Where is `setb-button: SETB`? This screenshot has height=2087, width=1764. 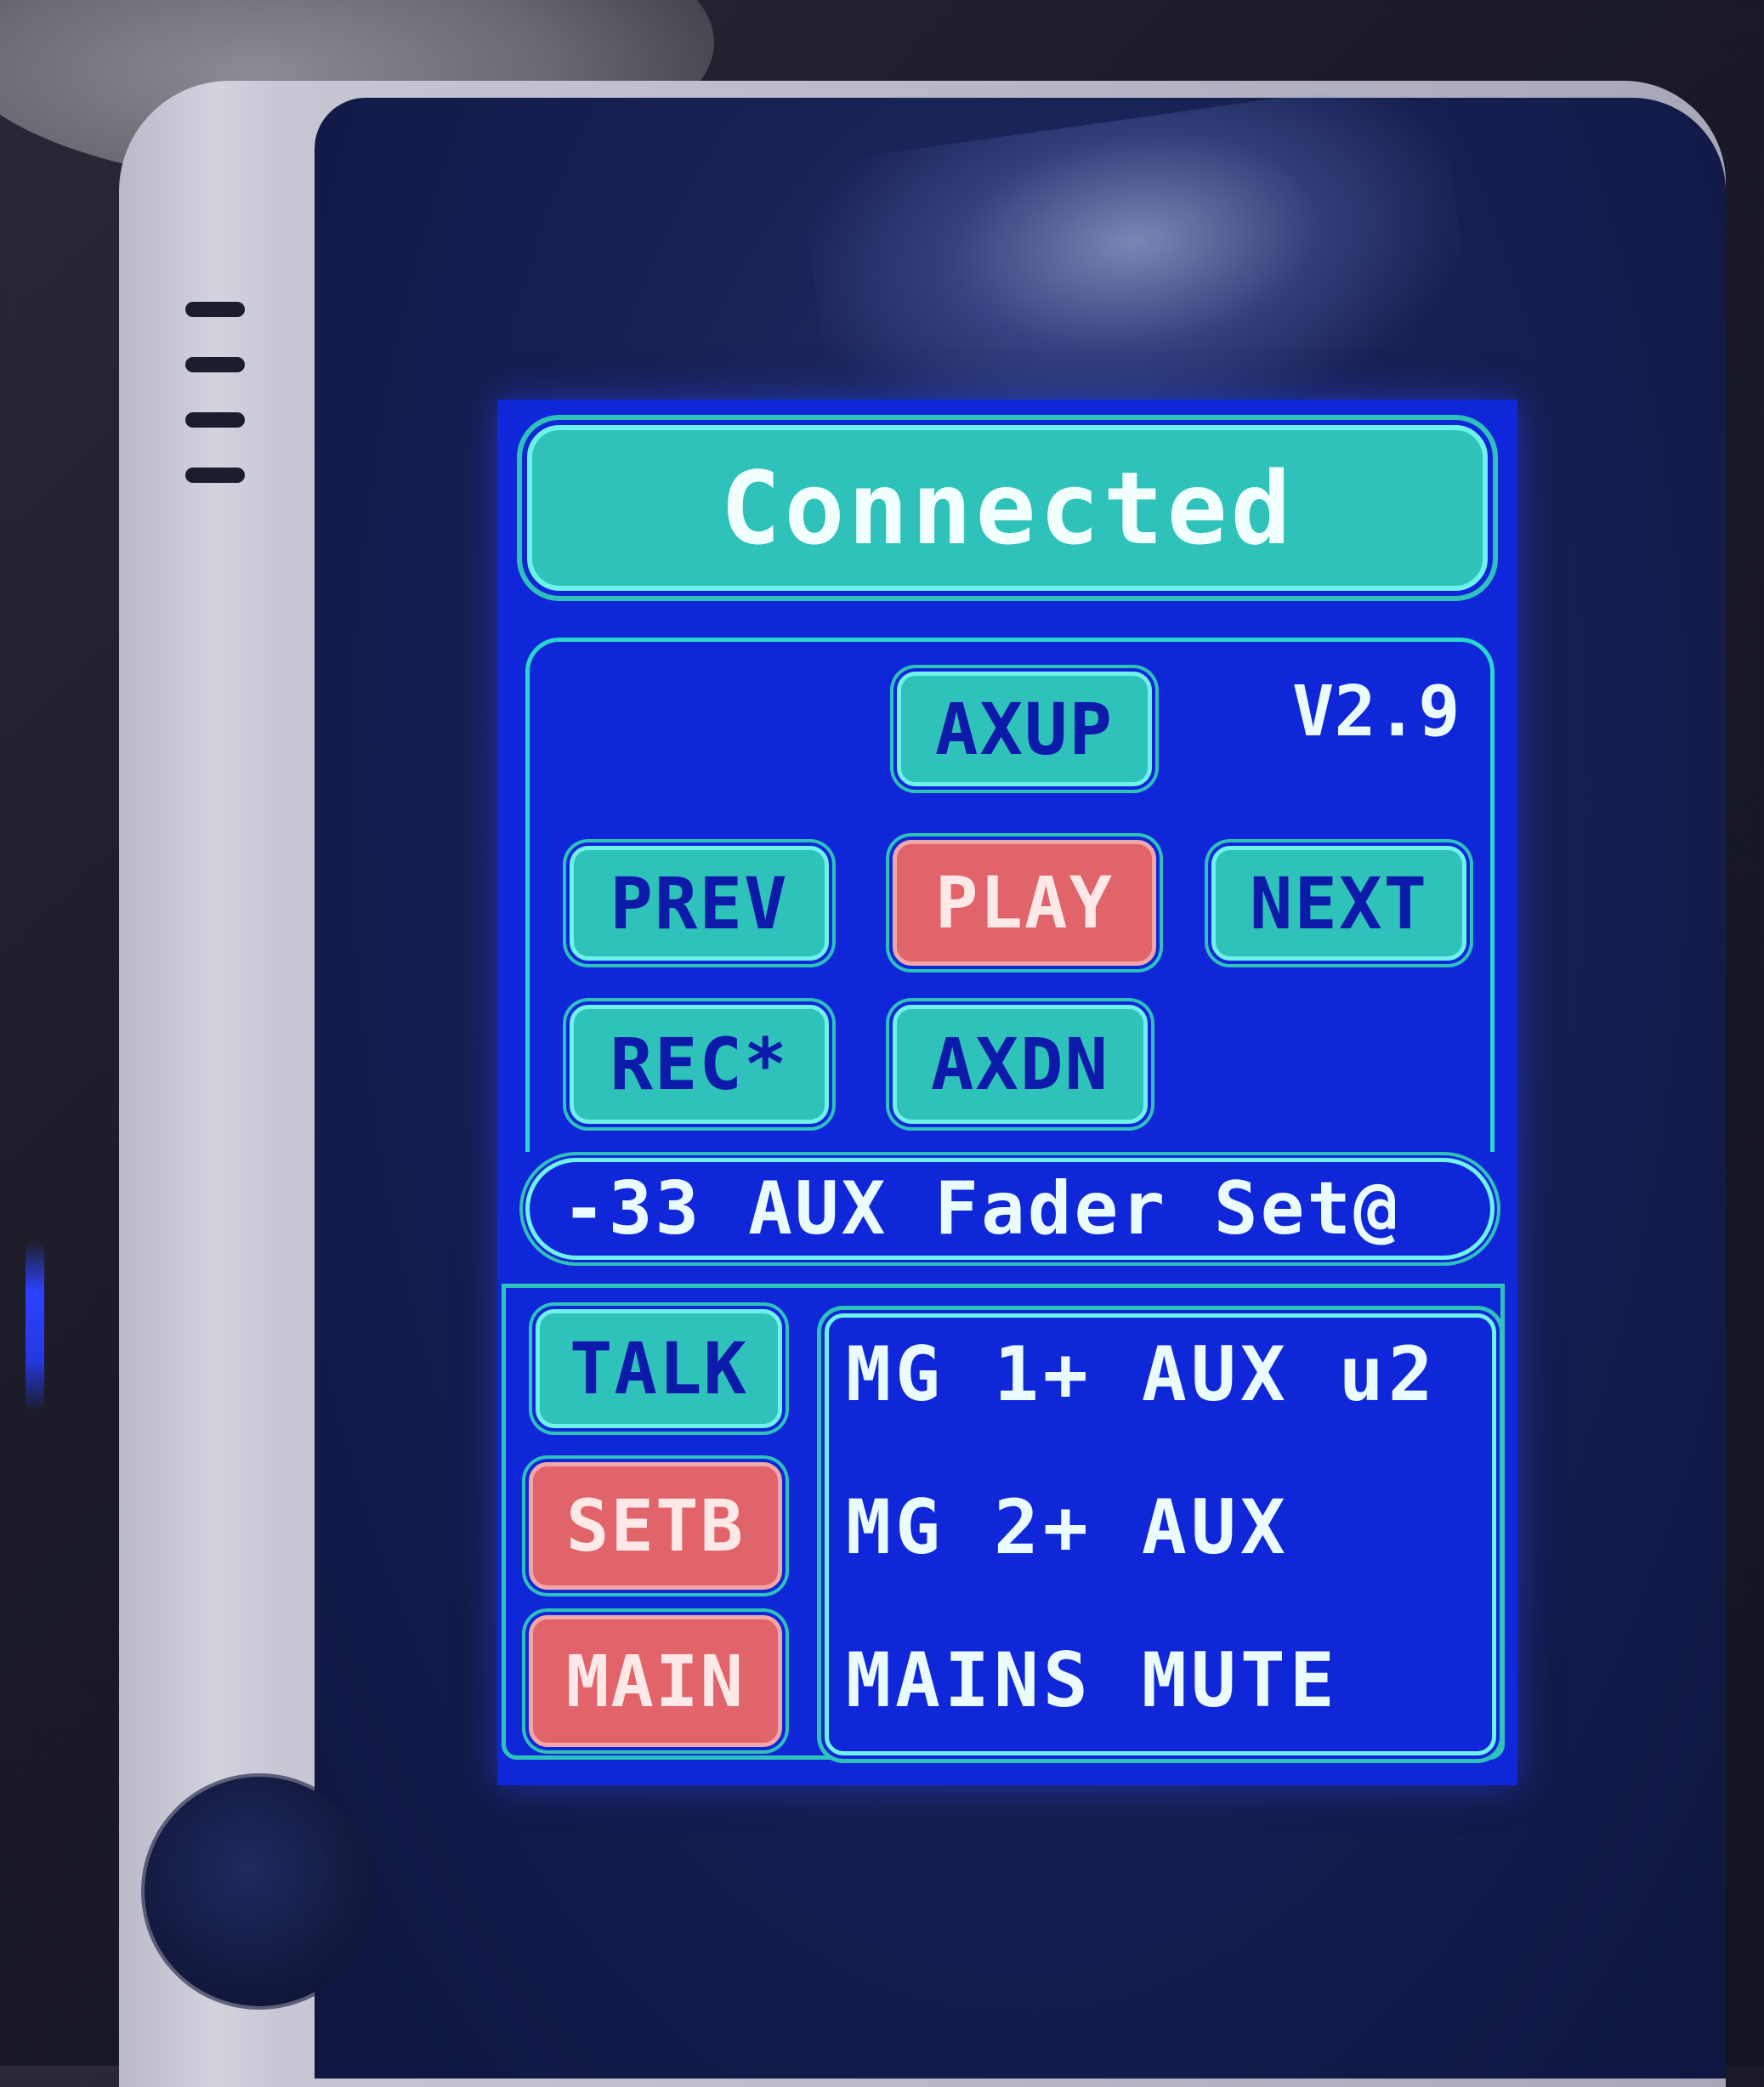
setb-button: SETB is located at coordinates (655, 1526).